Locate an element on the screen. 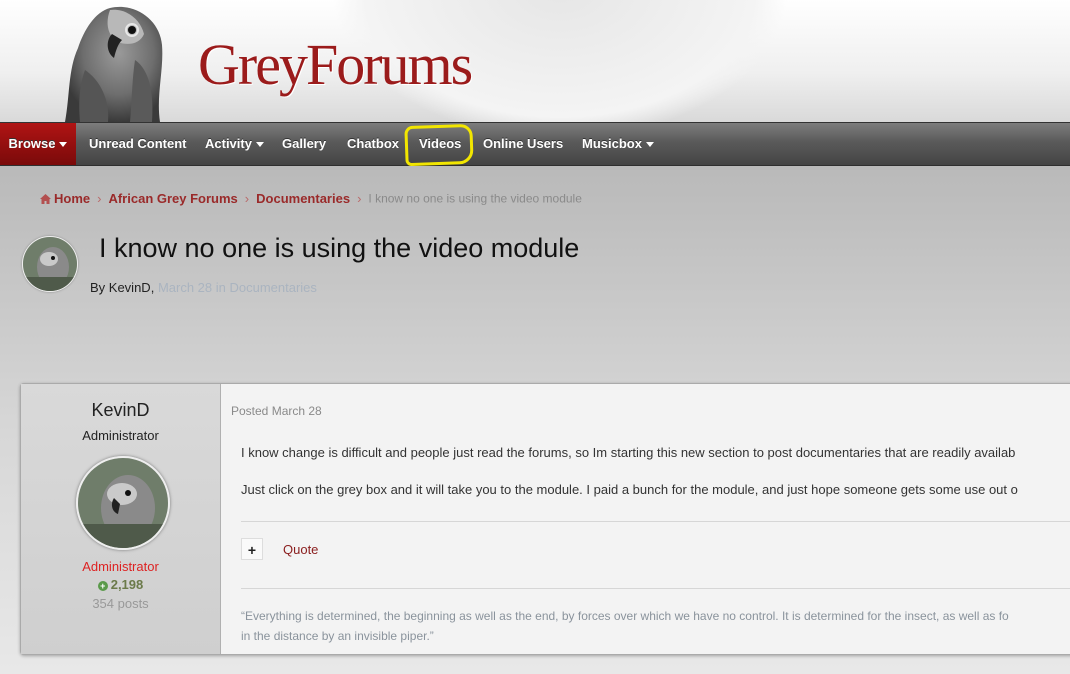 This screenshot has height=674, width=1070. breadcrumb-current: I know no one is using the video module is located at coordinates (475, 198).